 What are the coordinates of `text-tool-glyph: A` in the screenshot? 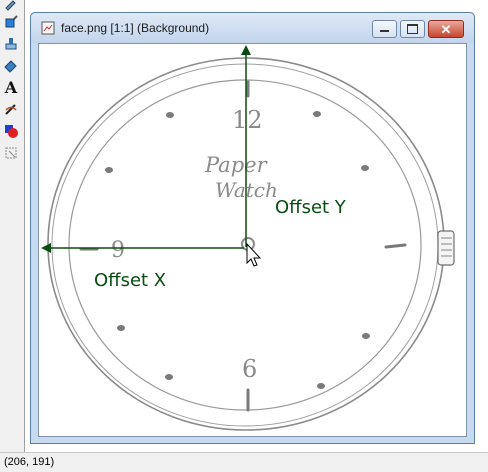 It's located at (11, 87).